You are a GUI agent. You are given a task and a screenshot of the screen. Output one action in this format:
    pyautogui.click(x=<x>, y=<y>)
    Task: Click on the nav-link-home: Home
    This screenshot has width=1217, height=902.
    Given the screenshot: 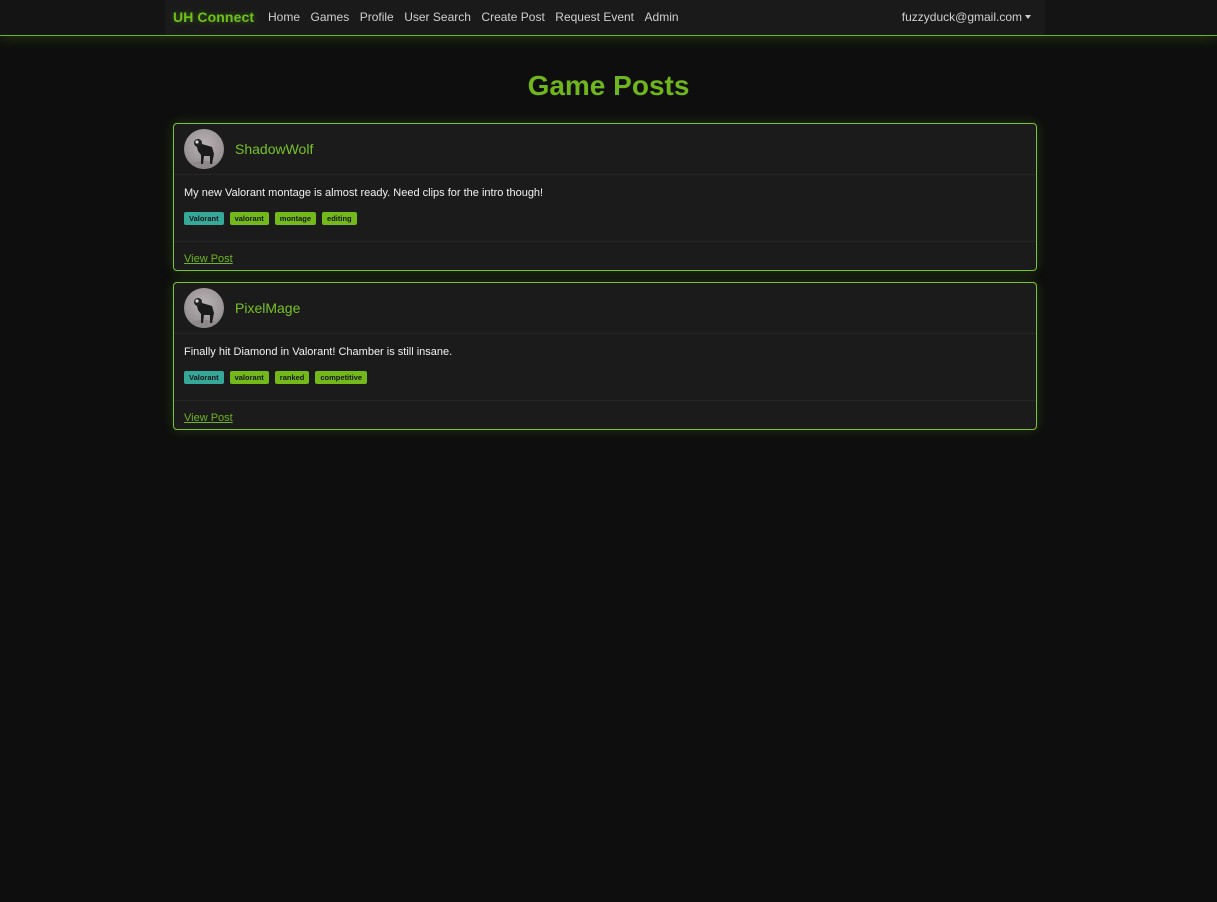 What is the action you would take?
    pyautogui.click(x=284, y=17)
    